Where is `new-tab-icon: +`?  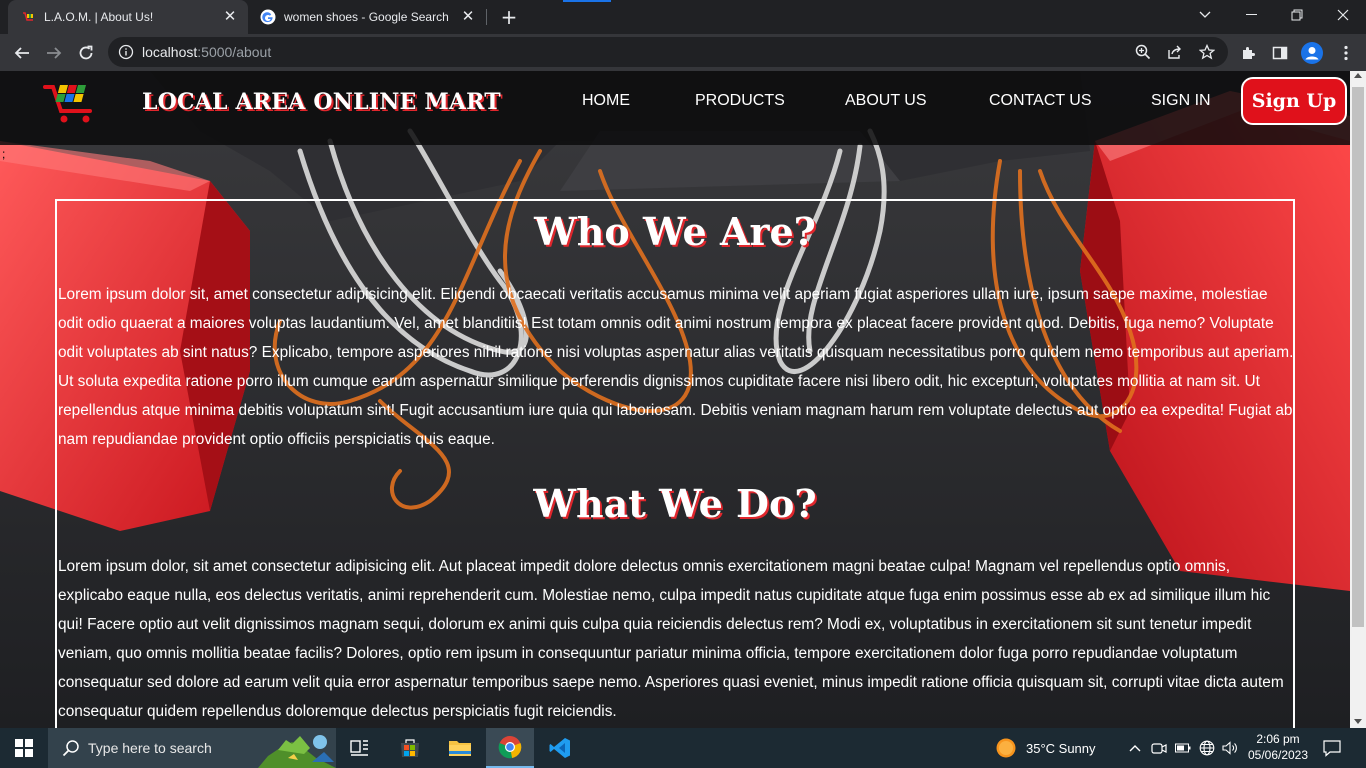
new-tab-icon: + is located at coordinates (509, 17).